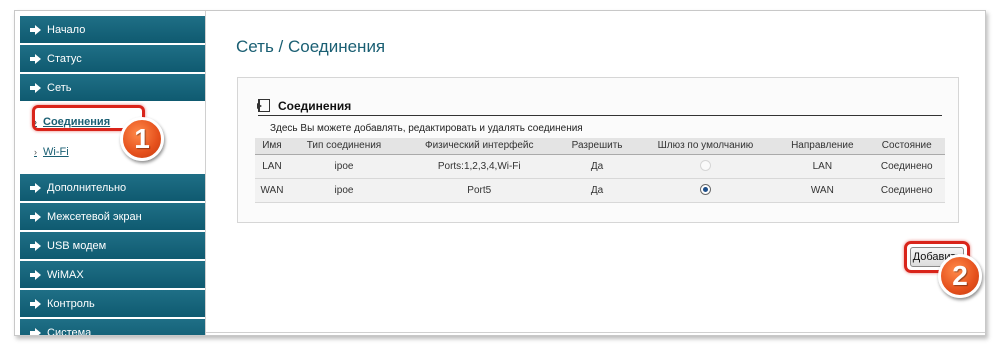 The height and width of the screenshot is (348, 999). I want to click on menu-item-usb-modem: USB модем, so click(112, 245).